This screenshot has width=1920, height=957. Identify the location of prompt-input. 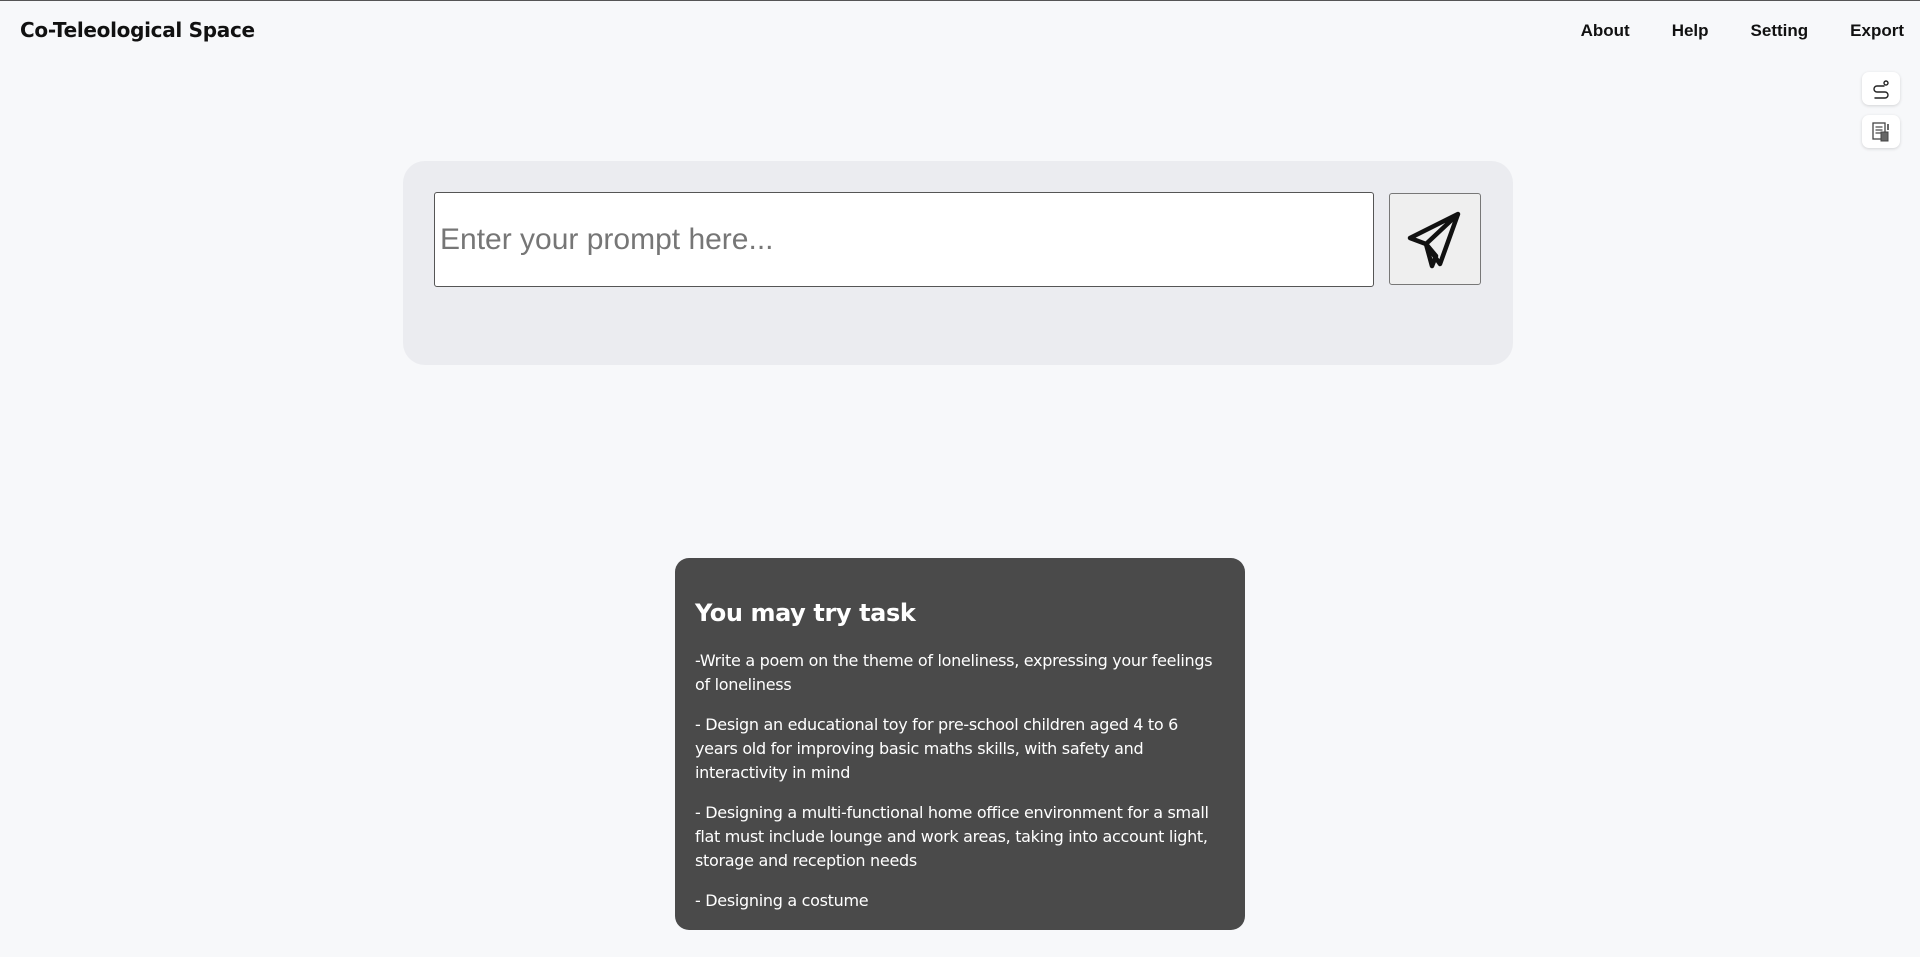
(904, 239).